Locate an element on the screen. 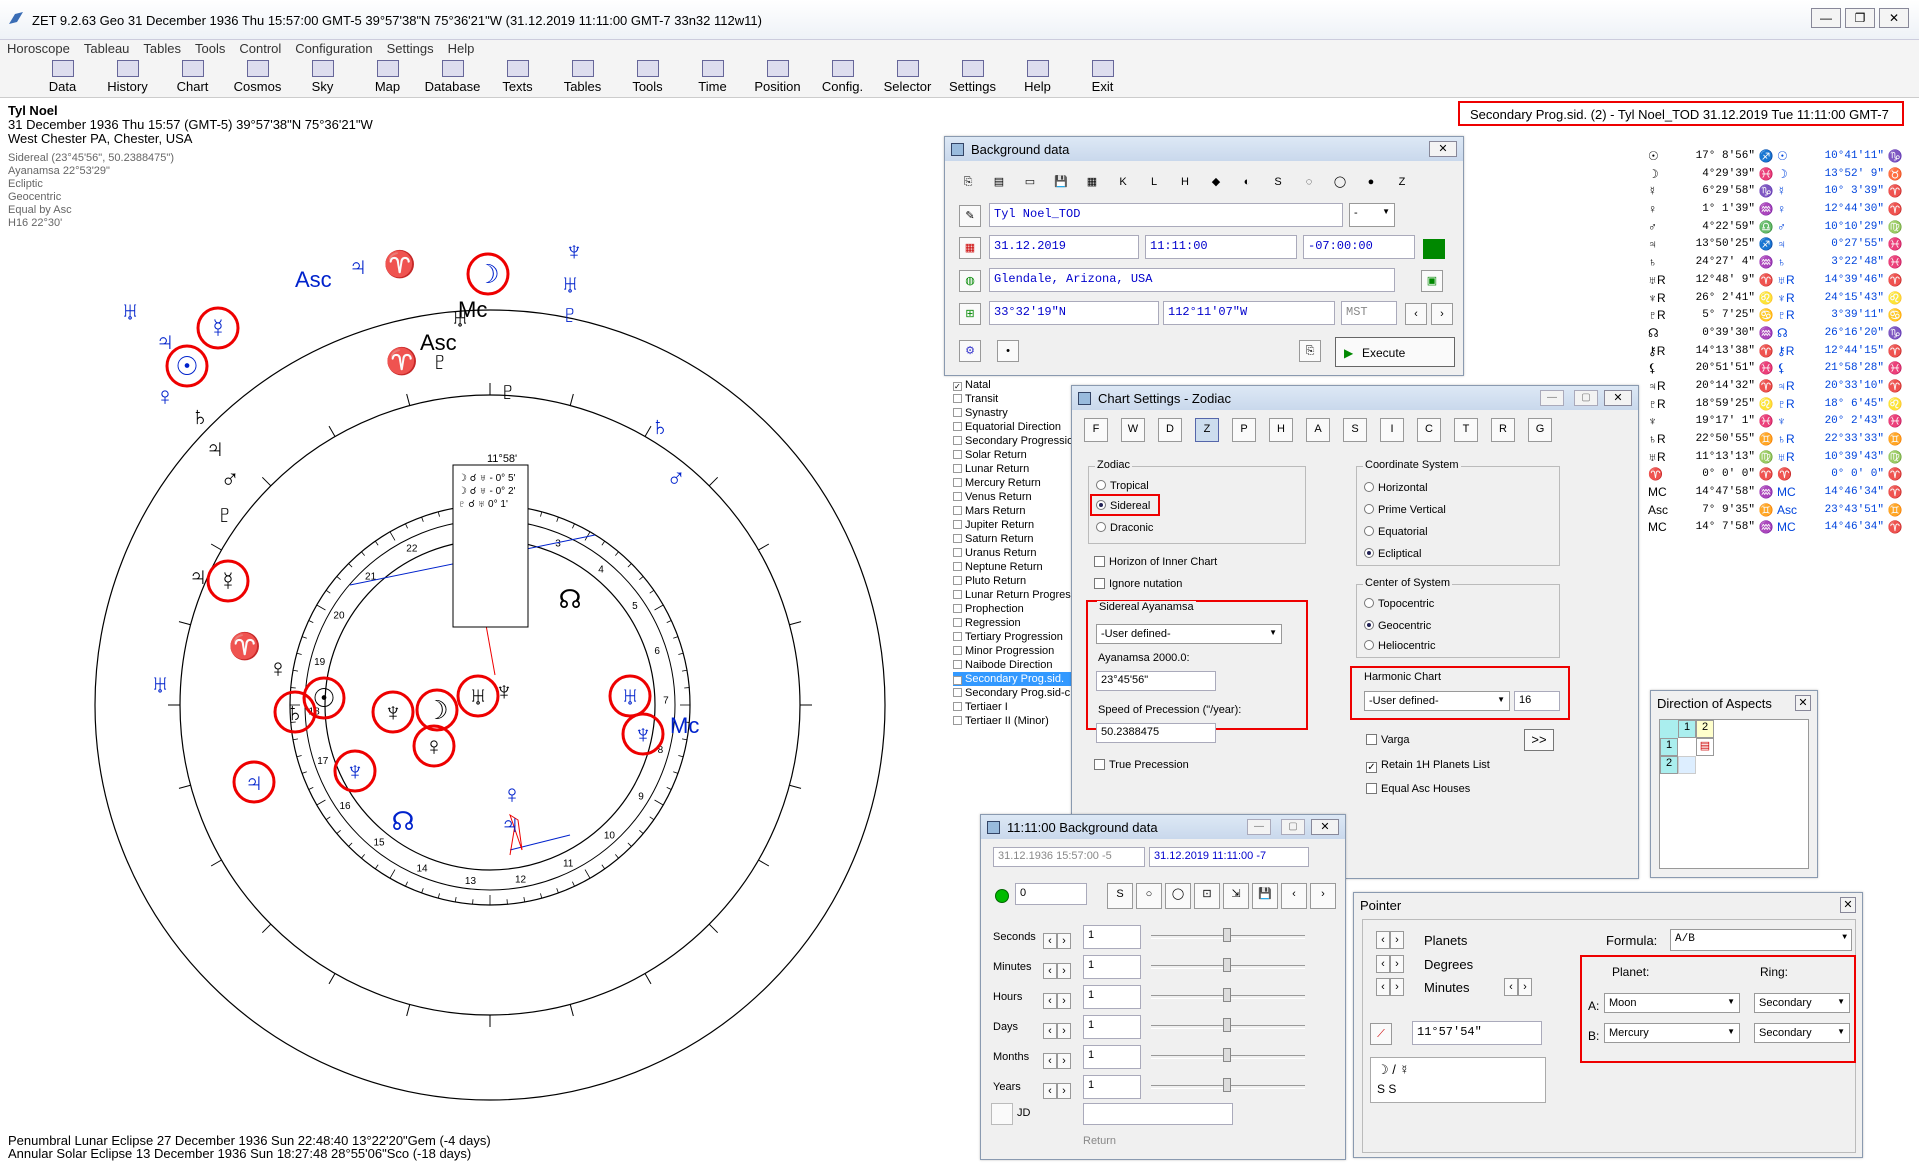  toolbar-button: Cosmos is located at coordinates (257, 78).